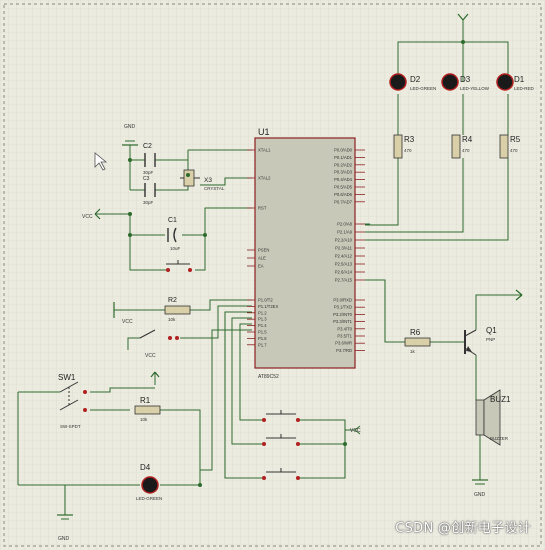 The image size is (545, 550). I want to click on mcu-right-pin-label: P0.5/AD5, so click(343, 187).